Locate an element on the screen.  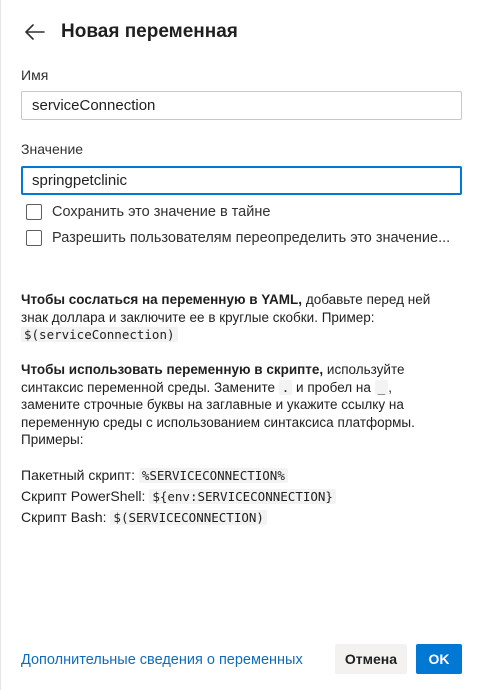
example-bash-code: $(SERVICECONNECTION) is located at coordinates (188, 517).